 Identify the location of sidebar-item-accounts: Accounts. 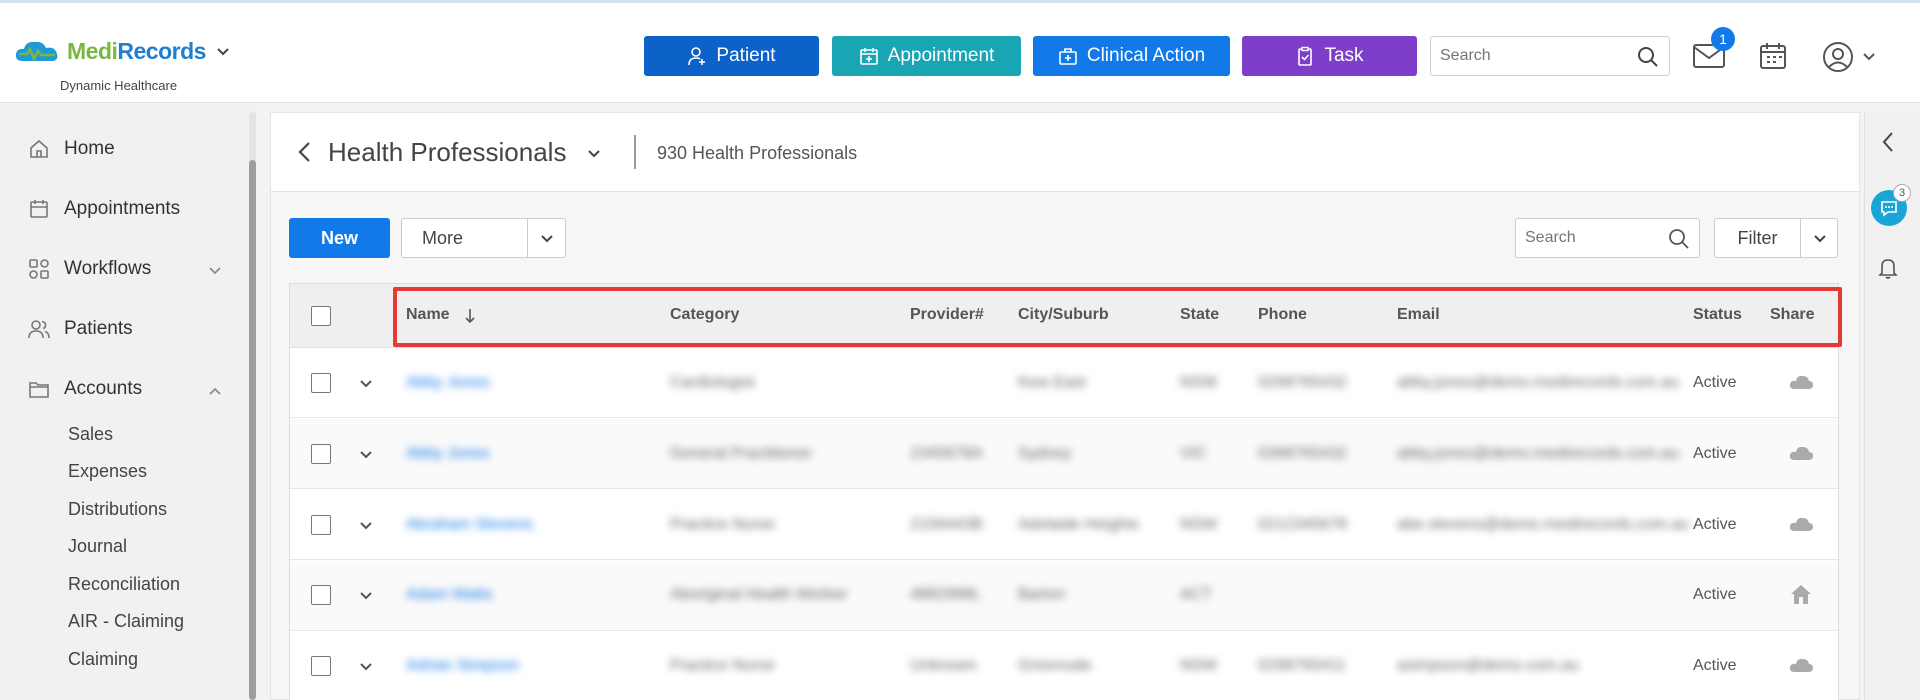
(85, 389).